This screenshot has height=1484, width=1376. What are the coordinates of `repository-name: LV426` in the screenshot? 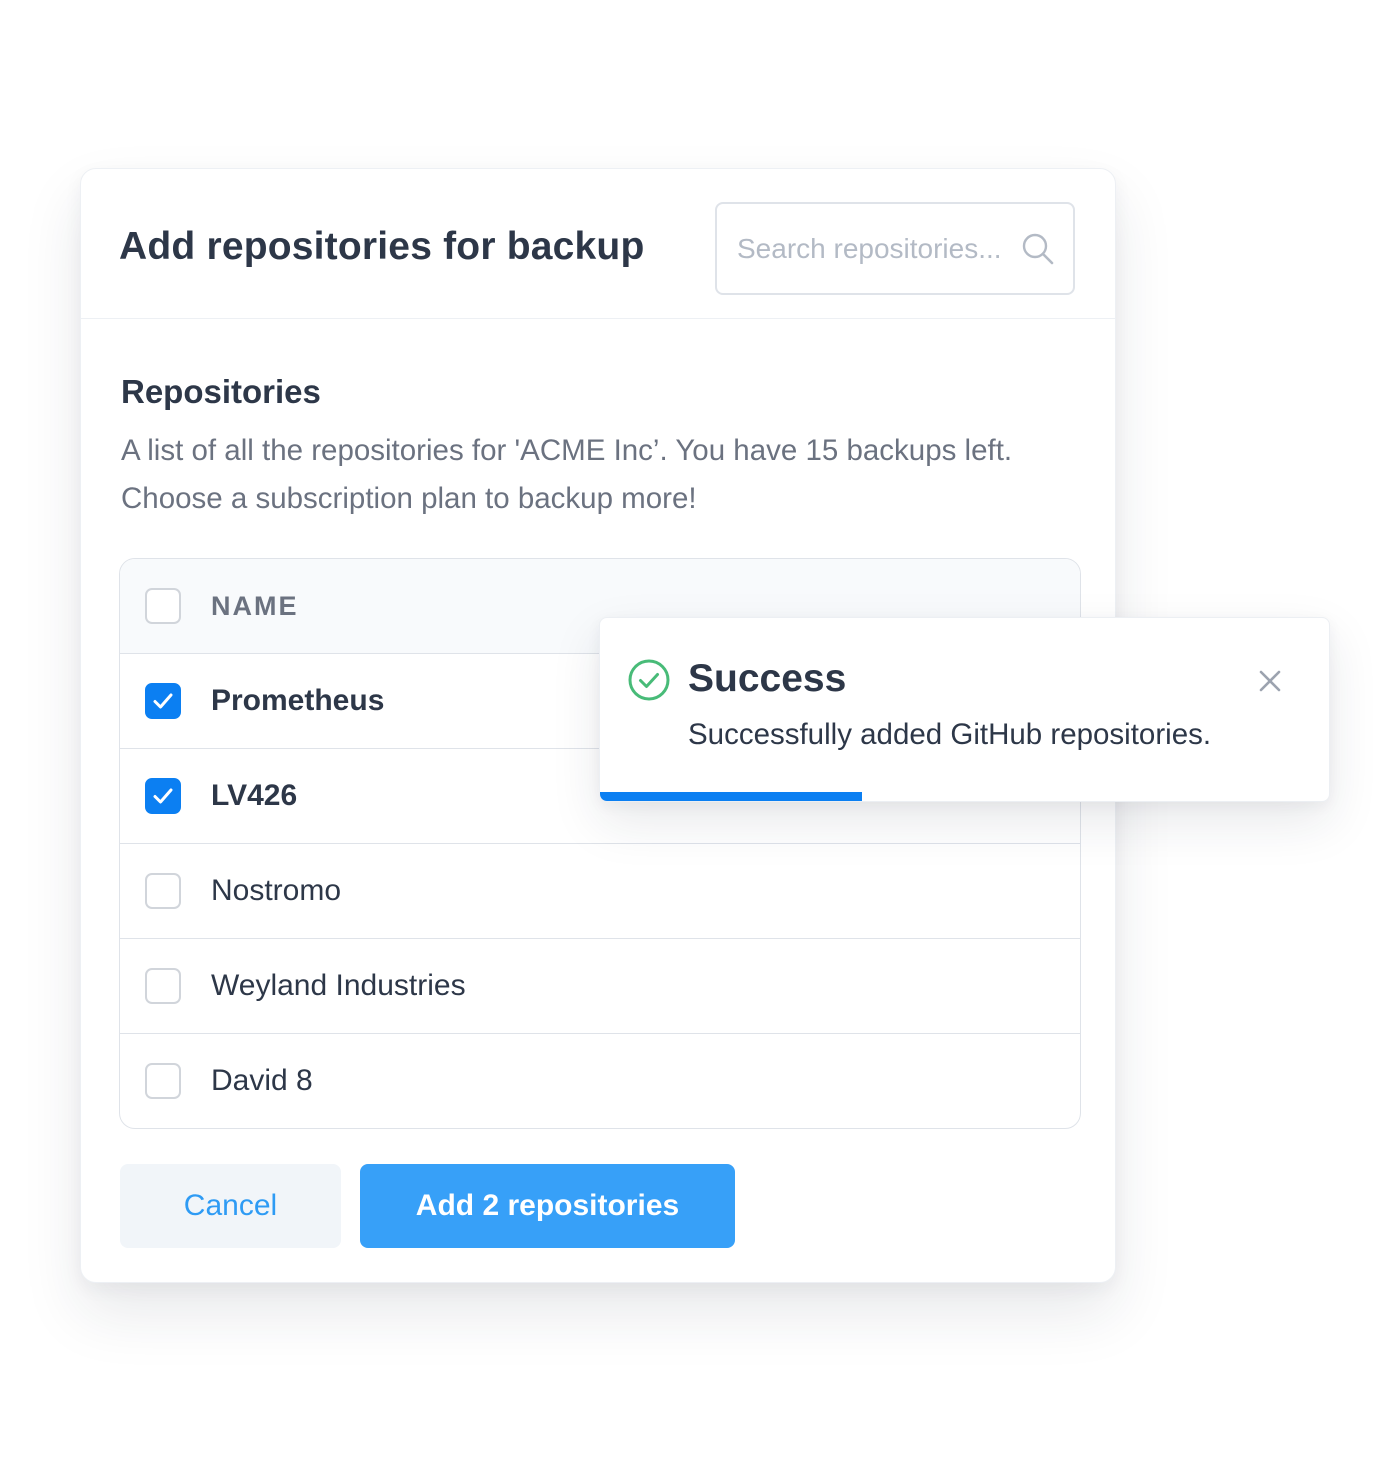 It's located at (254, 795).